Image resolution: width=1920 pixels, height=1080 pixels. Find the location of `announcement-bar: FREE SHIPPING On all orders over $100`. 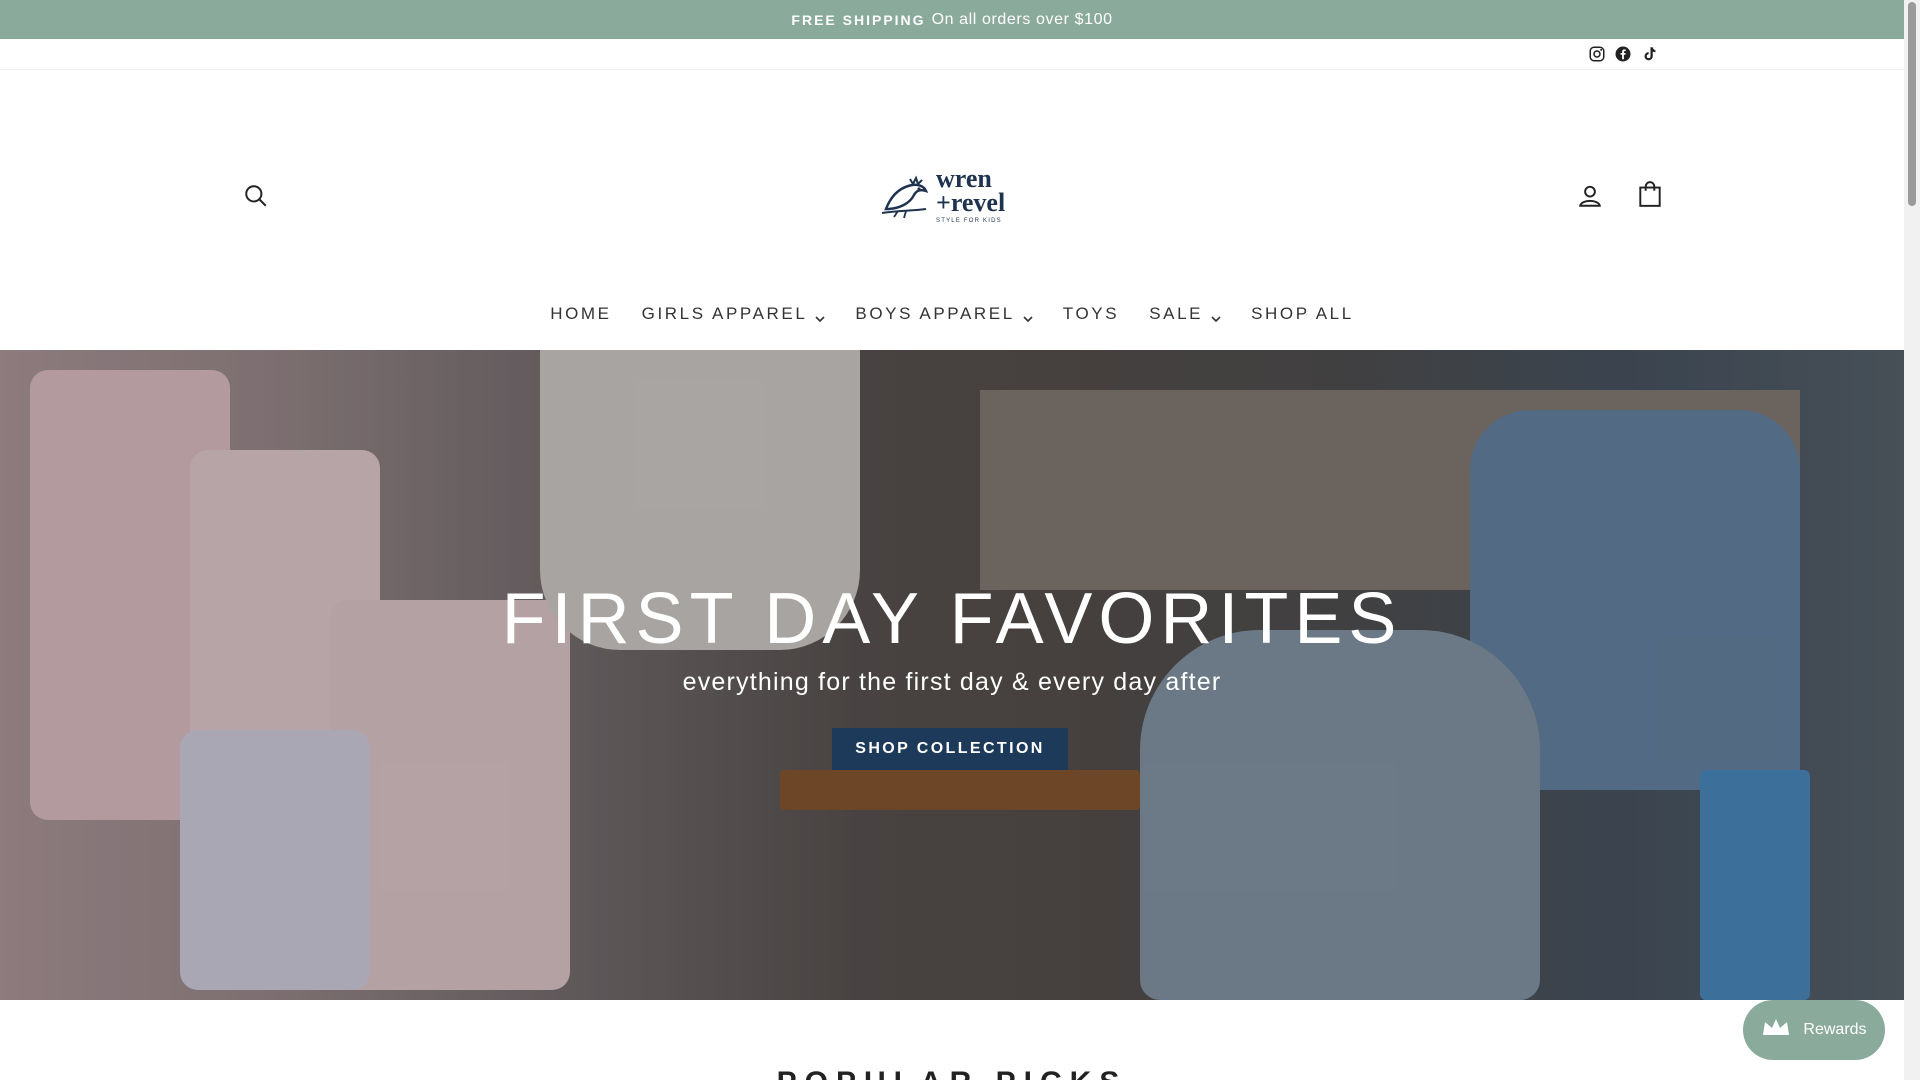

announcement-bar: FREE SHIPPING On all orders over $100 is located at coordinates (952, 19).